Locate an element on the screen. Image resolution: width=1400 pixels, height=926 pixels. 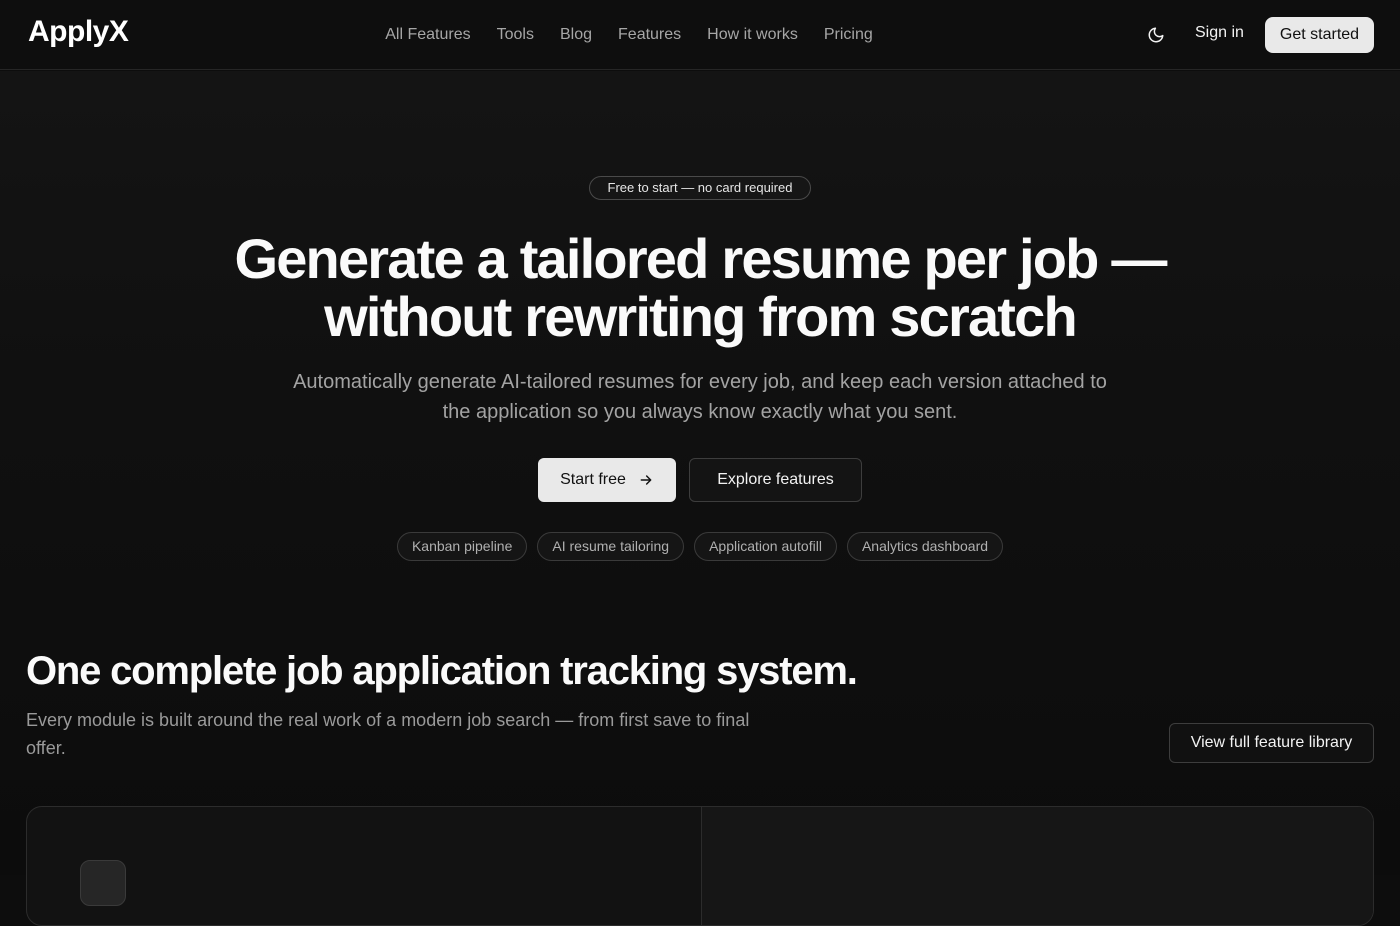
view-feature-library-button: View full feature library is located at coordinates (1271, 743).